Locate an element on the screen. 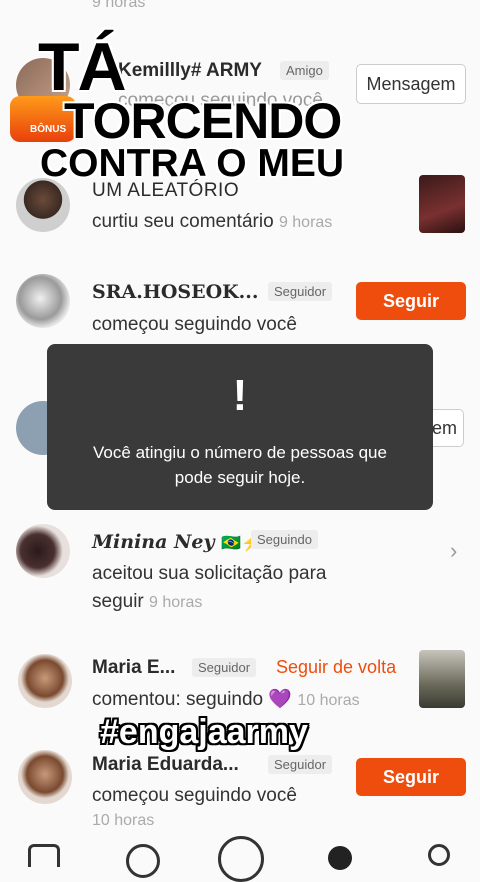  toast-line-1: Você atingiu o número de pessoas que is located at coordinates (240, 452).